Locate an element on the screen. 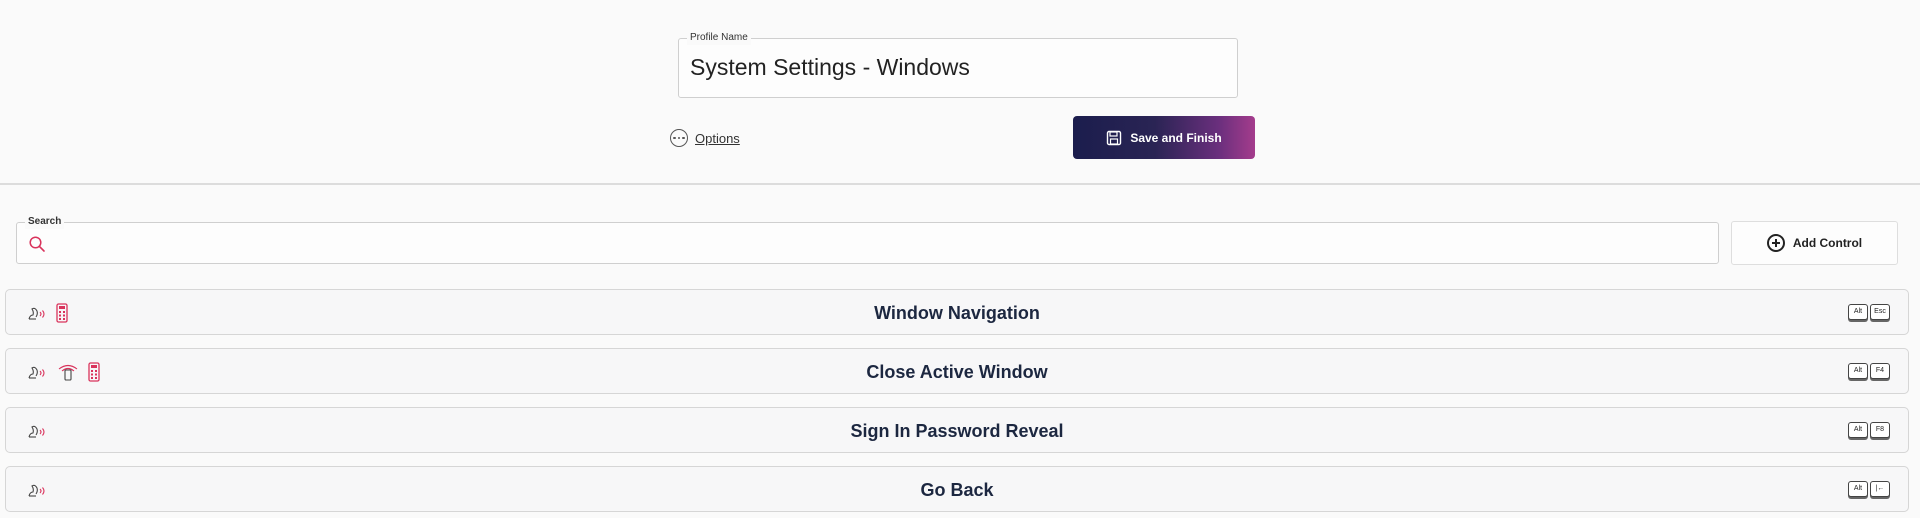 The width and height of the screenshot is (1920, 518). add-control-button: Add Control is located at coordinates (1814, 243).